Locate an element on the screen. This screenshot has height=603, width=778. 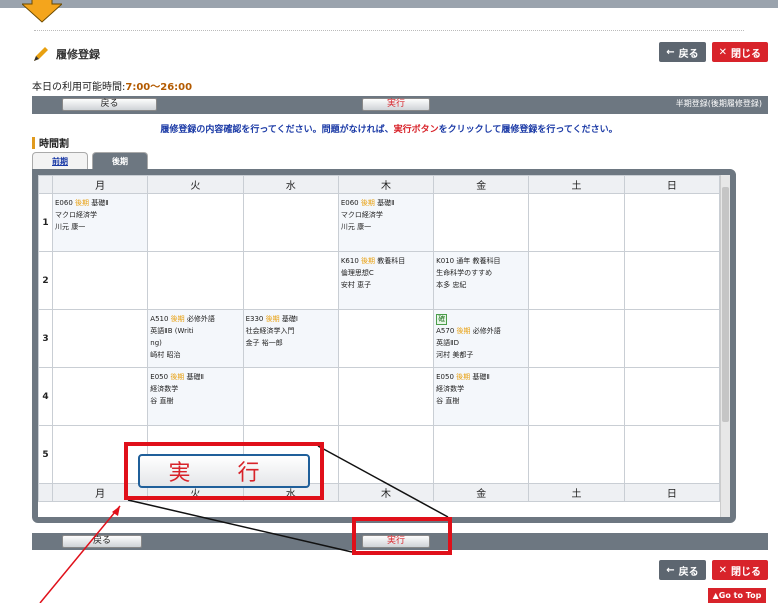
header-buttons: ← 戻る ✕ 閉じる is located at coordinates (713, 52).